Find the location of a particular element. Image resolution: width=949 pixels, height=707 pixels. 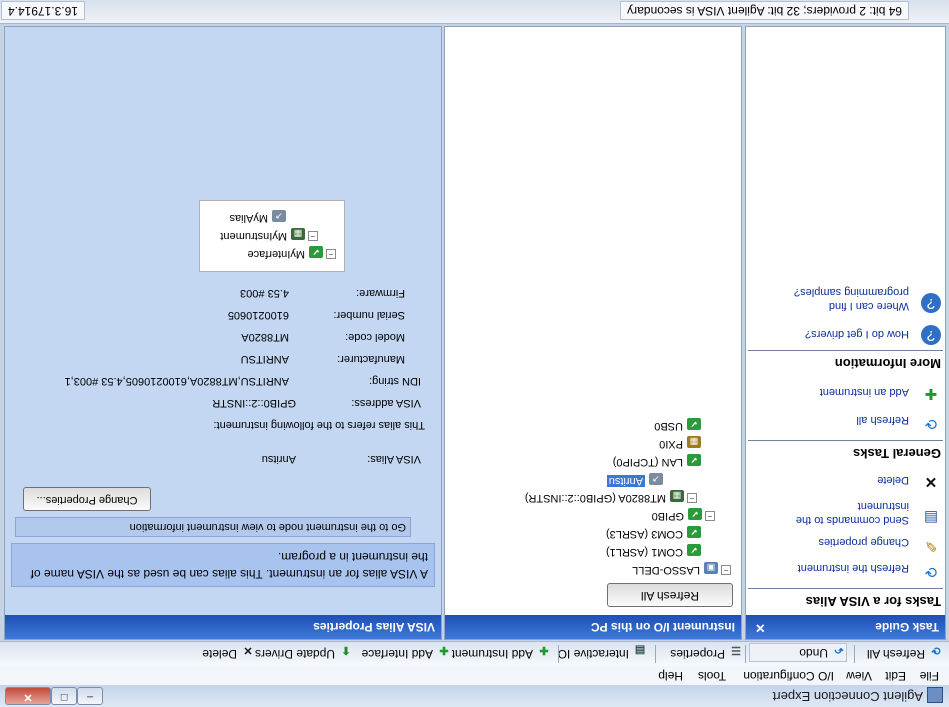

idn-string-value: ANRITSU,MT8820A,6100210605,4.53 #003,1 is located at coordinates (176, 381).